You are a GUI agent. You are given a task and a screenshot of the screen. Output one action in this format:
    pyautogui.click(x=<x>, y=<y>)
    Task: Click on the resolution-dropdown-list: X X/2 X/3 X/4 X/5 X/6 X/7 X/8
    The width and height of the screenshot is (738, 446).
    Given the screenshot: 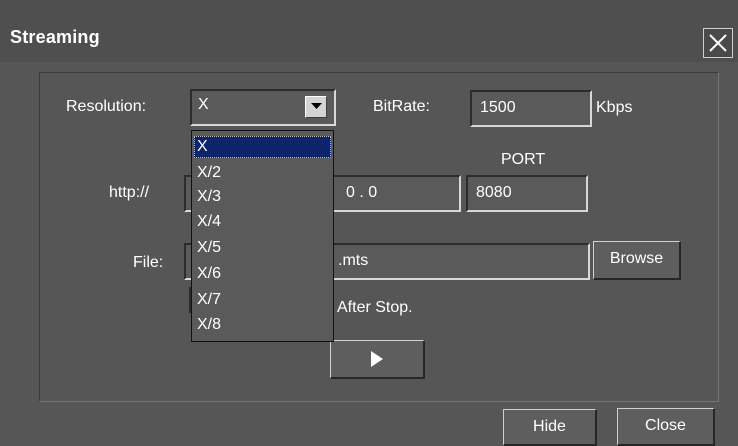 What is the action you would take?
    pyautogui.click(x=262, y=236)
    